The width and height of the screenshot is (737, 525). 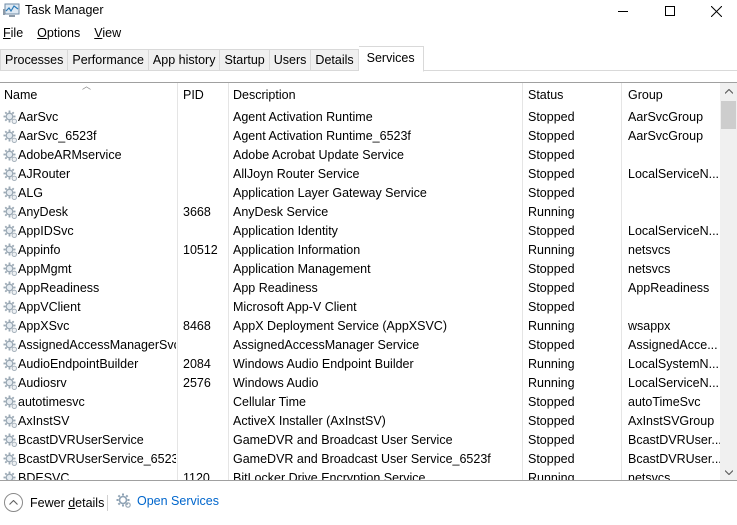 What do you see at coordinates (31, 193) in the screenshot?
I see `service-name: ALG` at bounding box center [31, 193].